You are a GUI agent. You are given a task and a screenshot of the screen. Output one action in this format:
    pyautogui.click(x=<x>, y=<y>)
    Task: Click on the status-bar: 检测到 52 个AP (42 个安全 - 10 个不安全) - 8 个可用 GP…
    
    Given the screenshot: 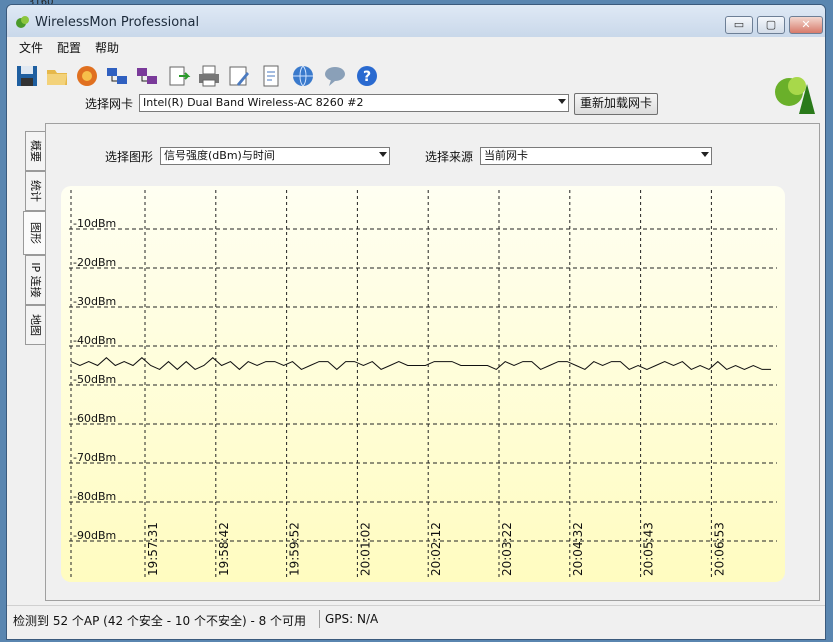 What is the action you would take?
    pyautogui.click(x=416, y=622)
    